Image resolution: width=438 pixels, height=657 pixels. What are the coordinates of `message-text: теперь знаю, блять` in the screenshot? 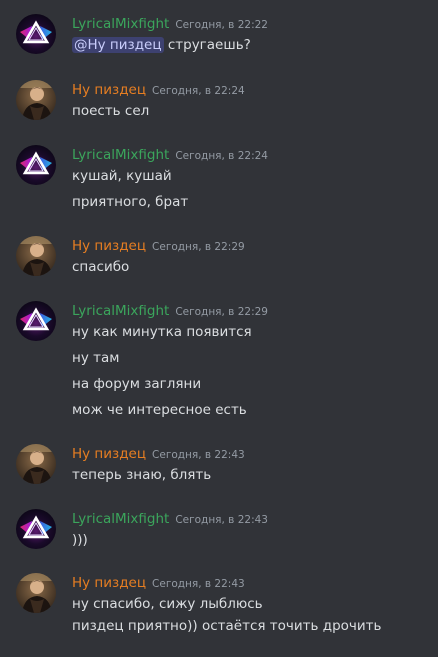 It's located at (142, 475).